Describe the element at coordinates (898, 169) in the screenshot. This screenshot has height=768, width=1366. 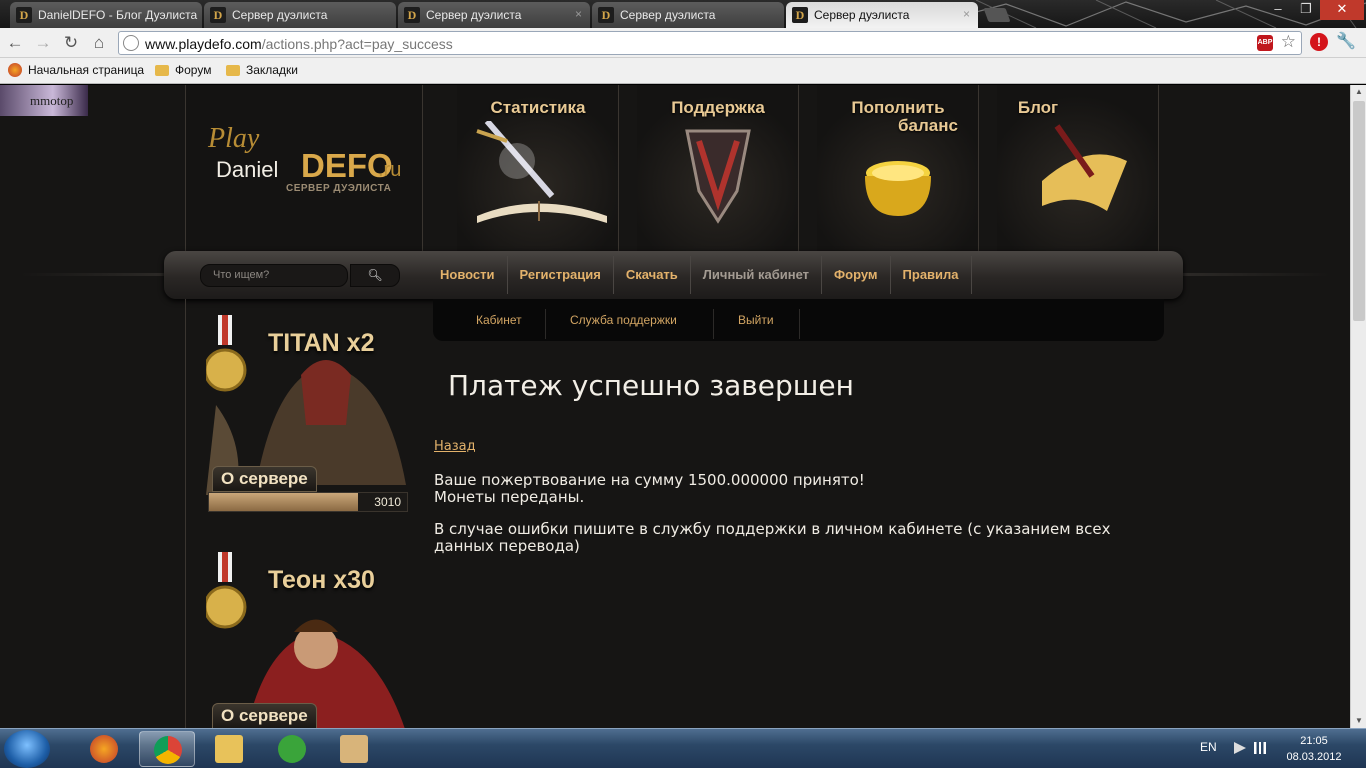
I see `header-card-balance: Пополнить баланс` at that location.